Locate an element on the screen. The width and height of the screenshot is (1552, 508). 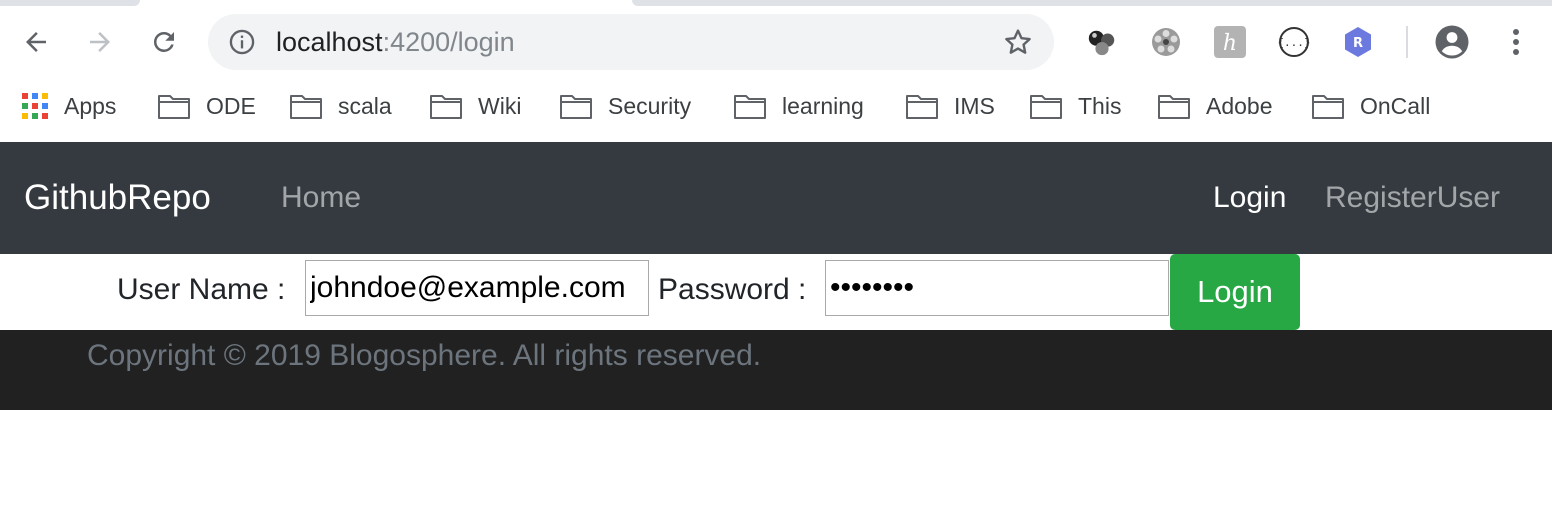
star-icon is located at coordinates (1018, 42).